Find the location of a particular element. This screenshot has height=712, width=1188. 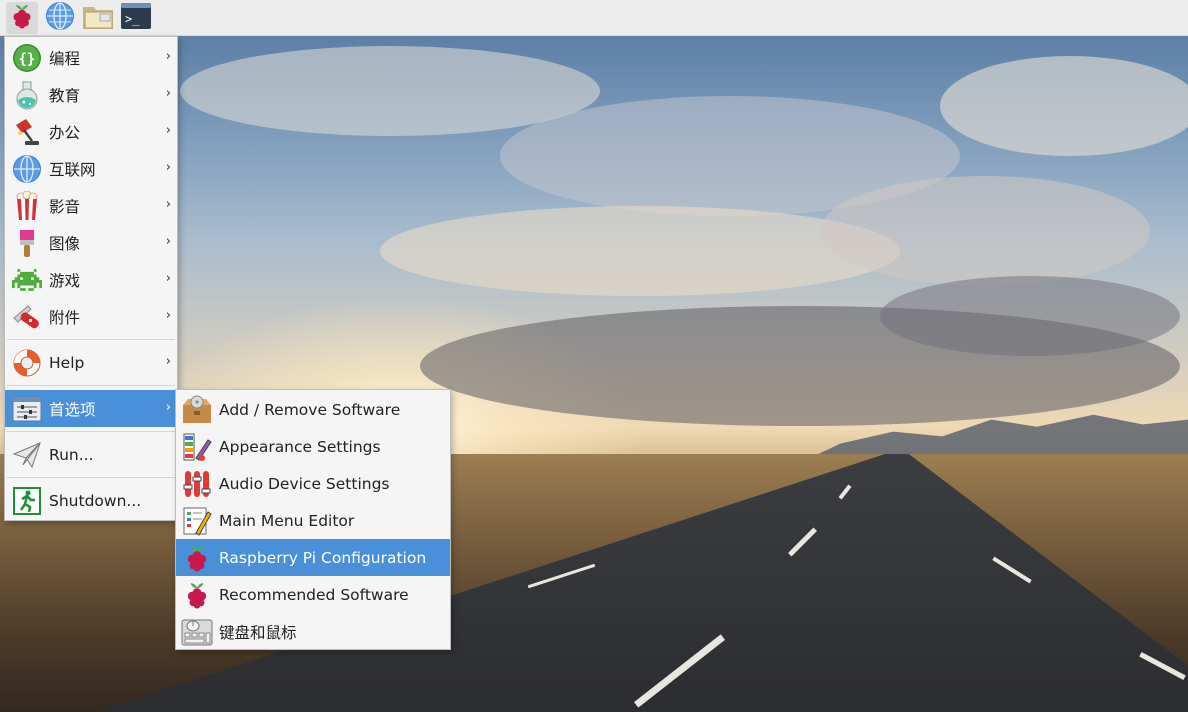

menu-item-main-menu-editor: Main Menu Editor is located at coordinates (313, 520).